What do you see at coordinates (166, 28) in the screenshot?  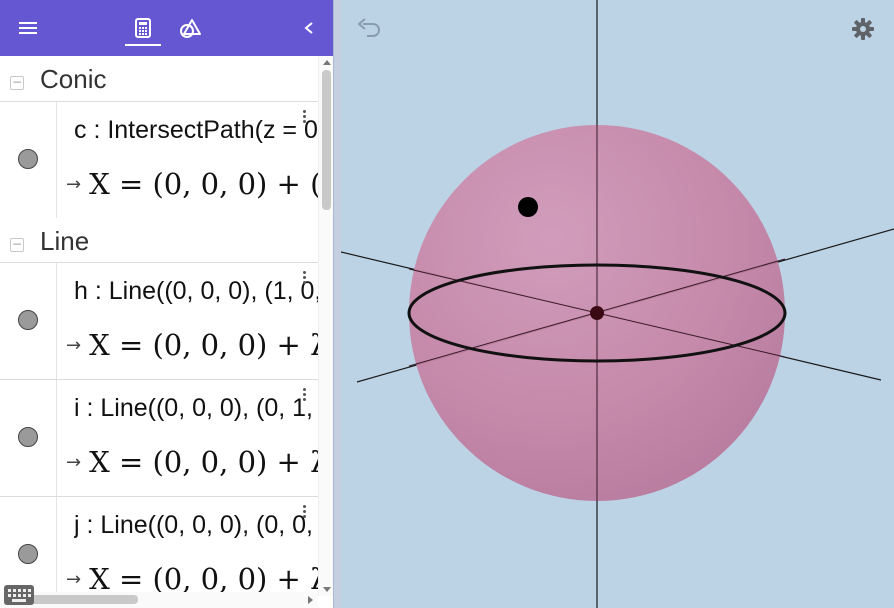 I see `algebra-toolbar` at bounding box center [166, 28].